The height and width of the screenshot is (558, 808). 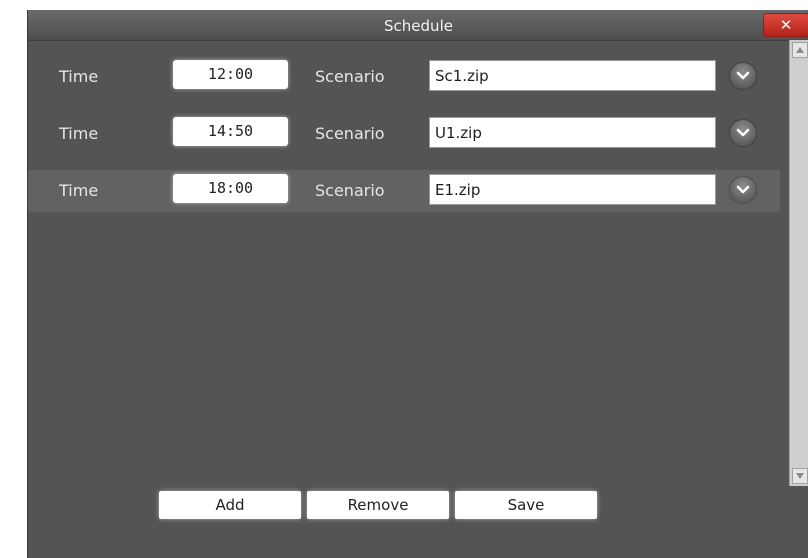 I want to click on window-title: Schedule, so click(x=418, y=26).